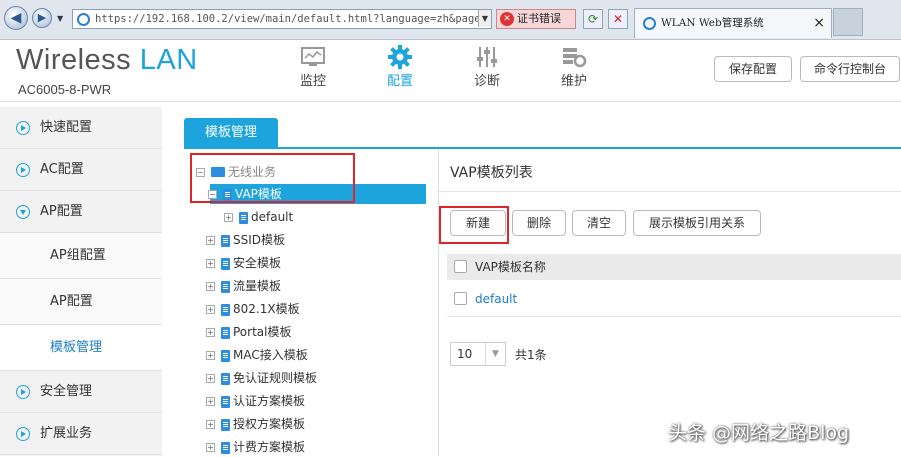 Image resolution: width=901 pixels, height=457 pixels. I want to click on forward-button: ▶, so click(42, 18).